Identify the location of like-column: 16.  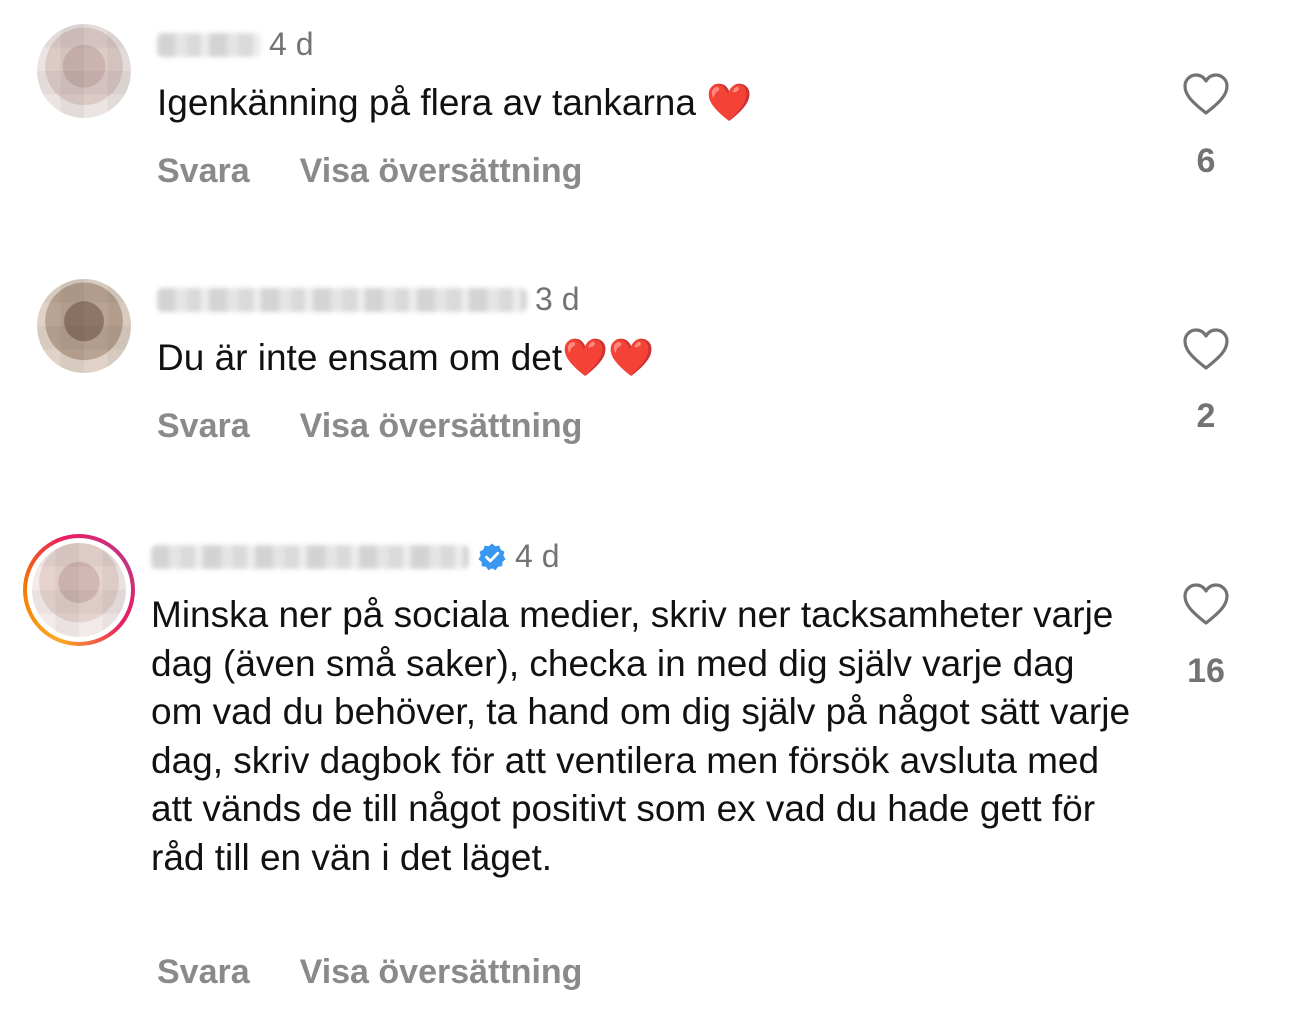
(1206, 636).